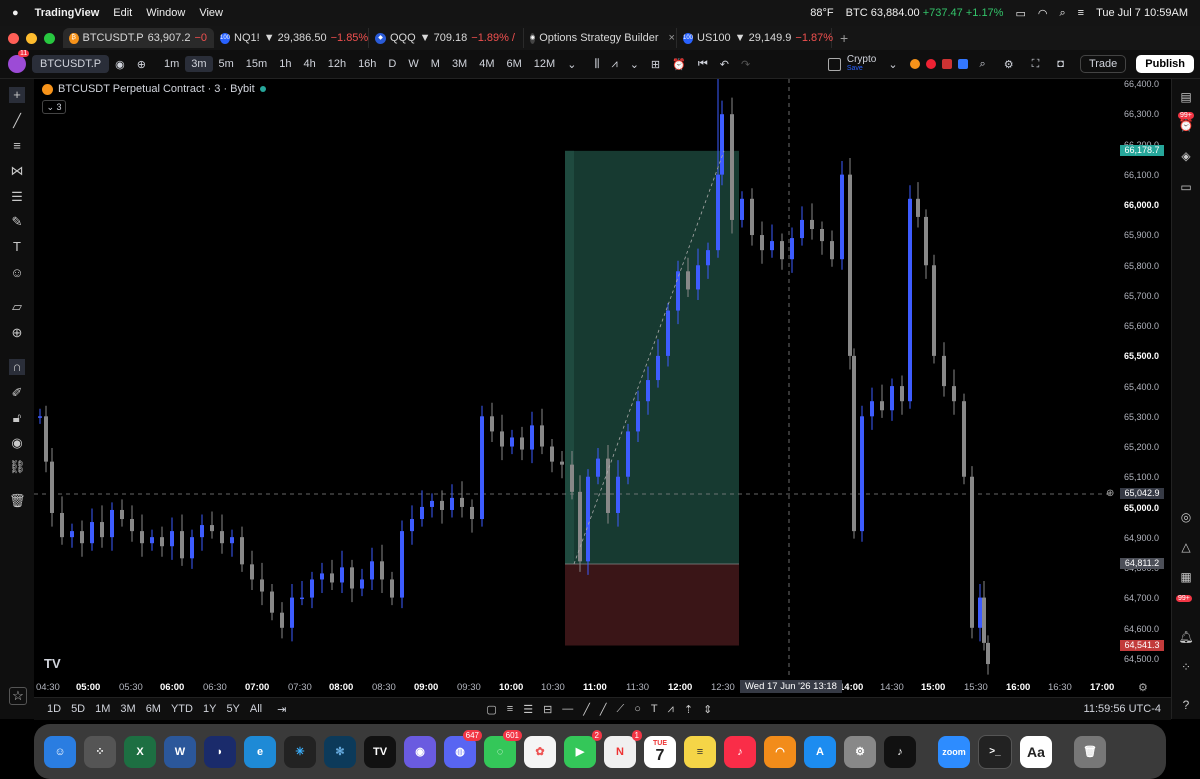  I want to click on interval-button: 4h, so click(309, 64).